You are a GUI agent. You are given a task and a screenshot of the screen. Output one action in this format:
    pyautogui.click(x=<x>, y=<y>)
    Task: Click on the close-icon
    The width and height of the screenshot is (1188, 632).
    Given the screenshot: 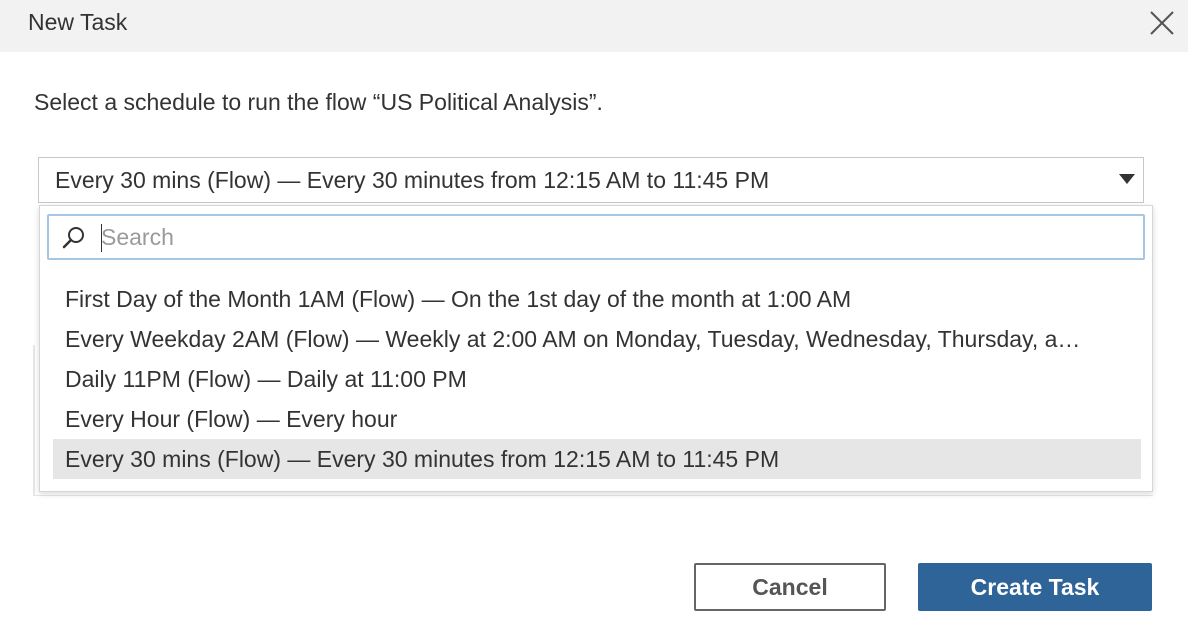 What is the action you would take?
    pyautogui.click(x=1162, y=23)
    